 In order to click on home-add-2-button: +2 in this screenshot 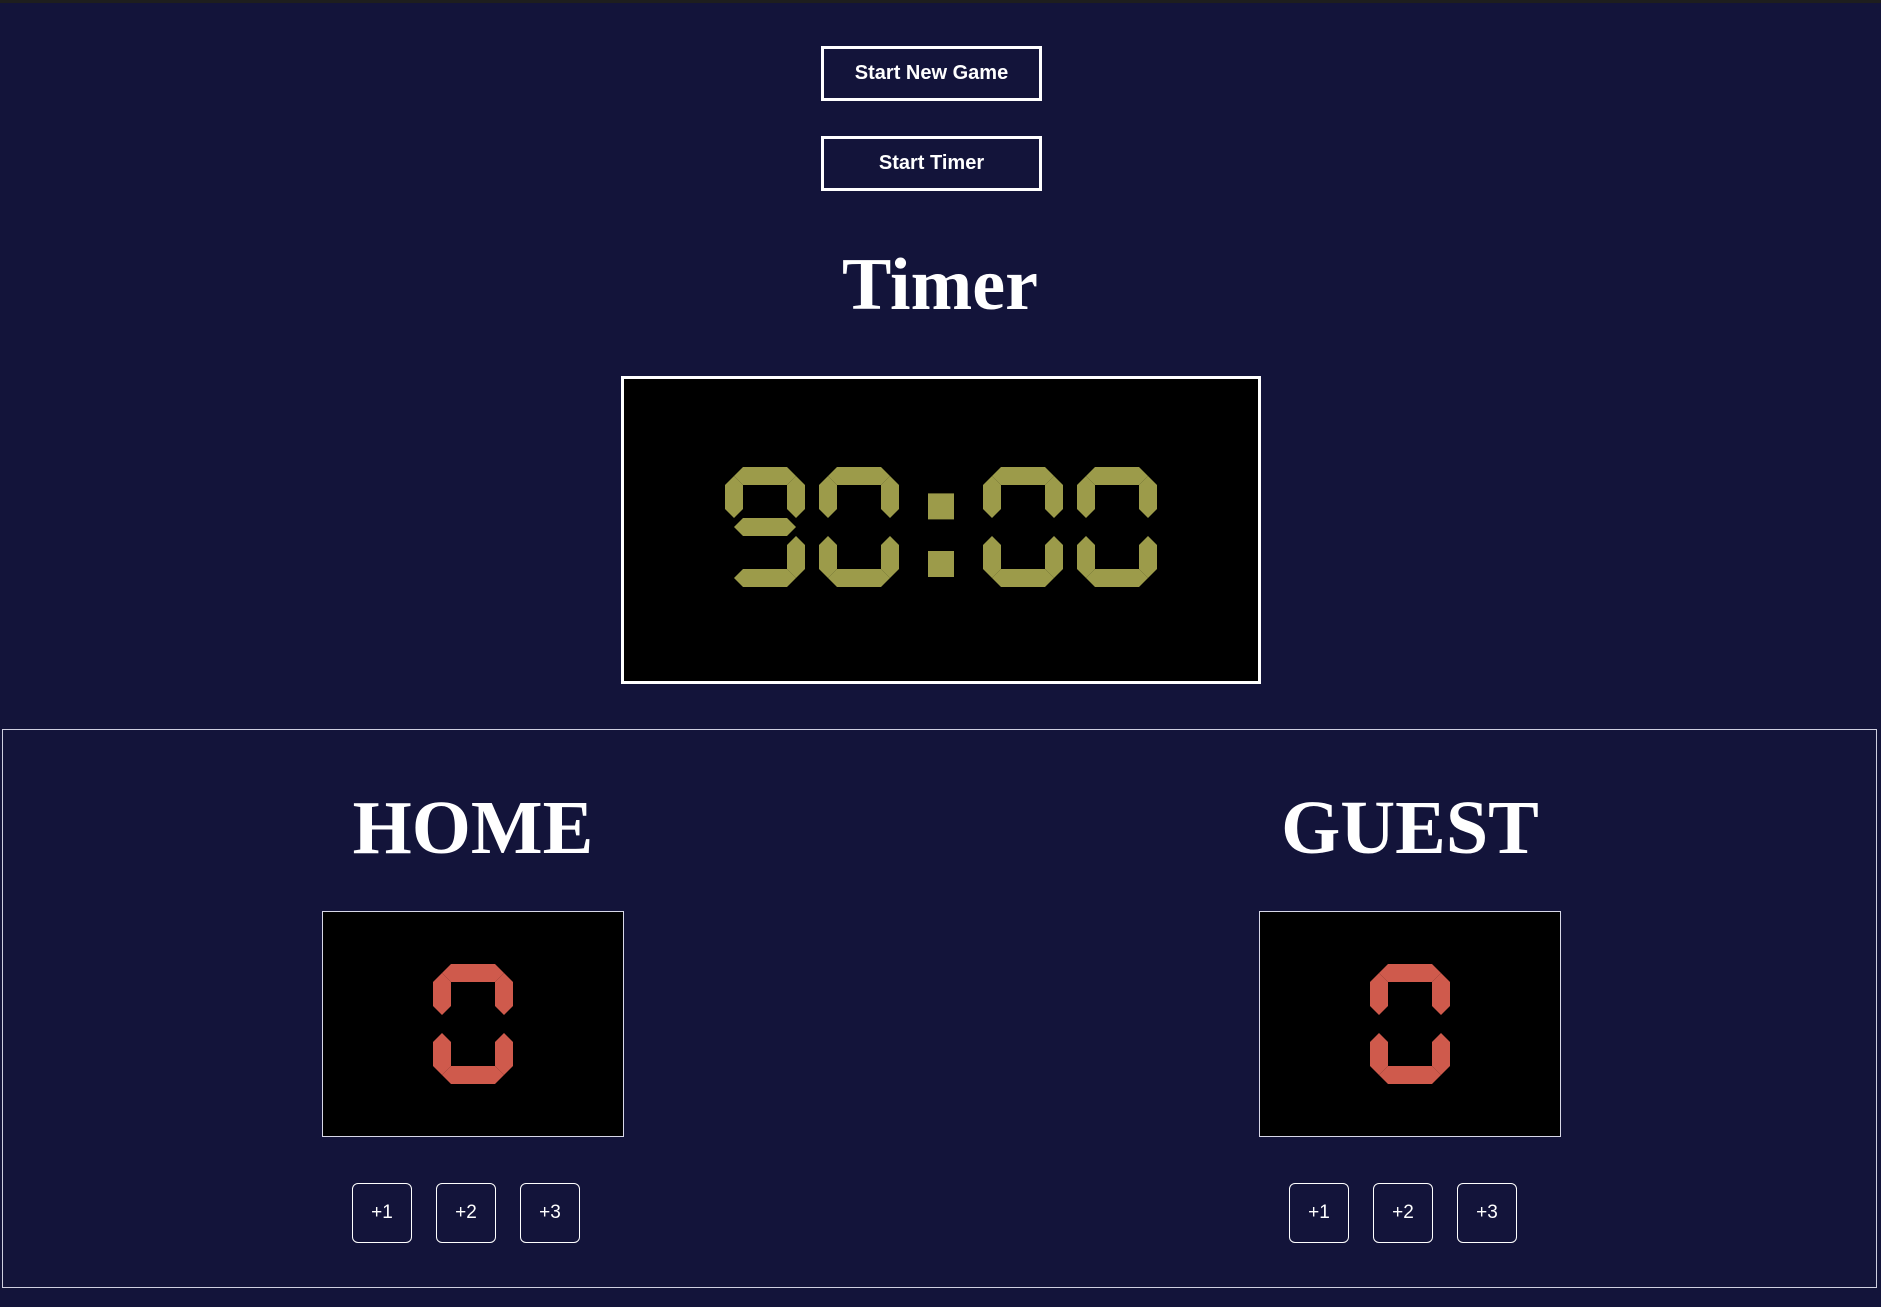, I will do `click(466, 1213)`.